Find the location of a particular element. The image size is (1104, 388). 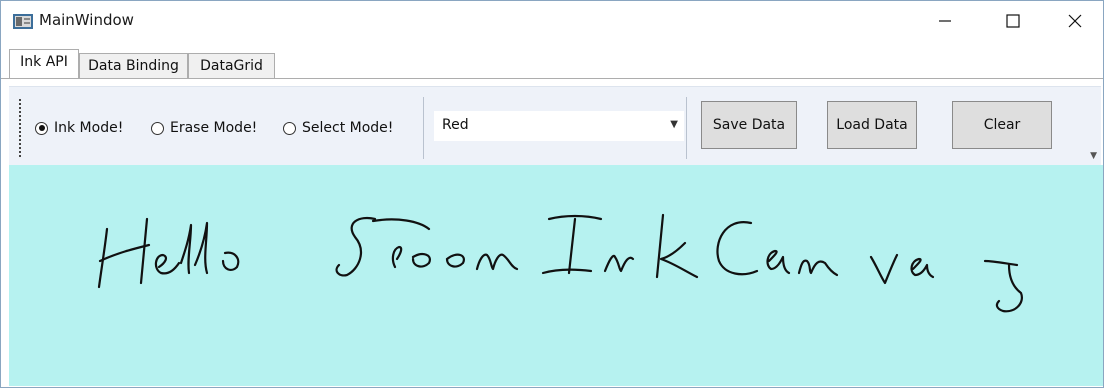

overflow-icon: ▼ is located at coordinates (1093, 156).